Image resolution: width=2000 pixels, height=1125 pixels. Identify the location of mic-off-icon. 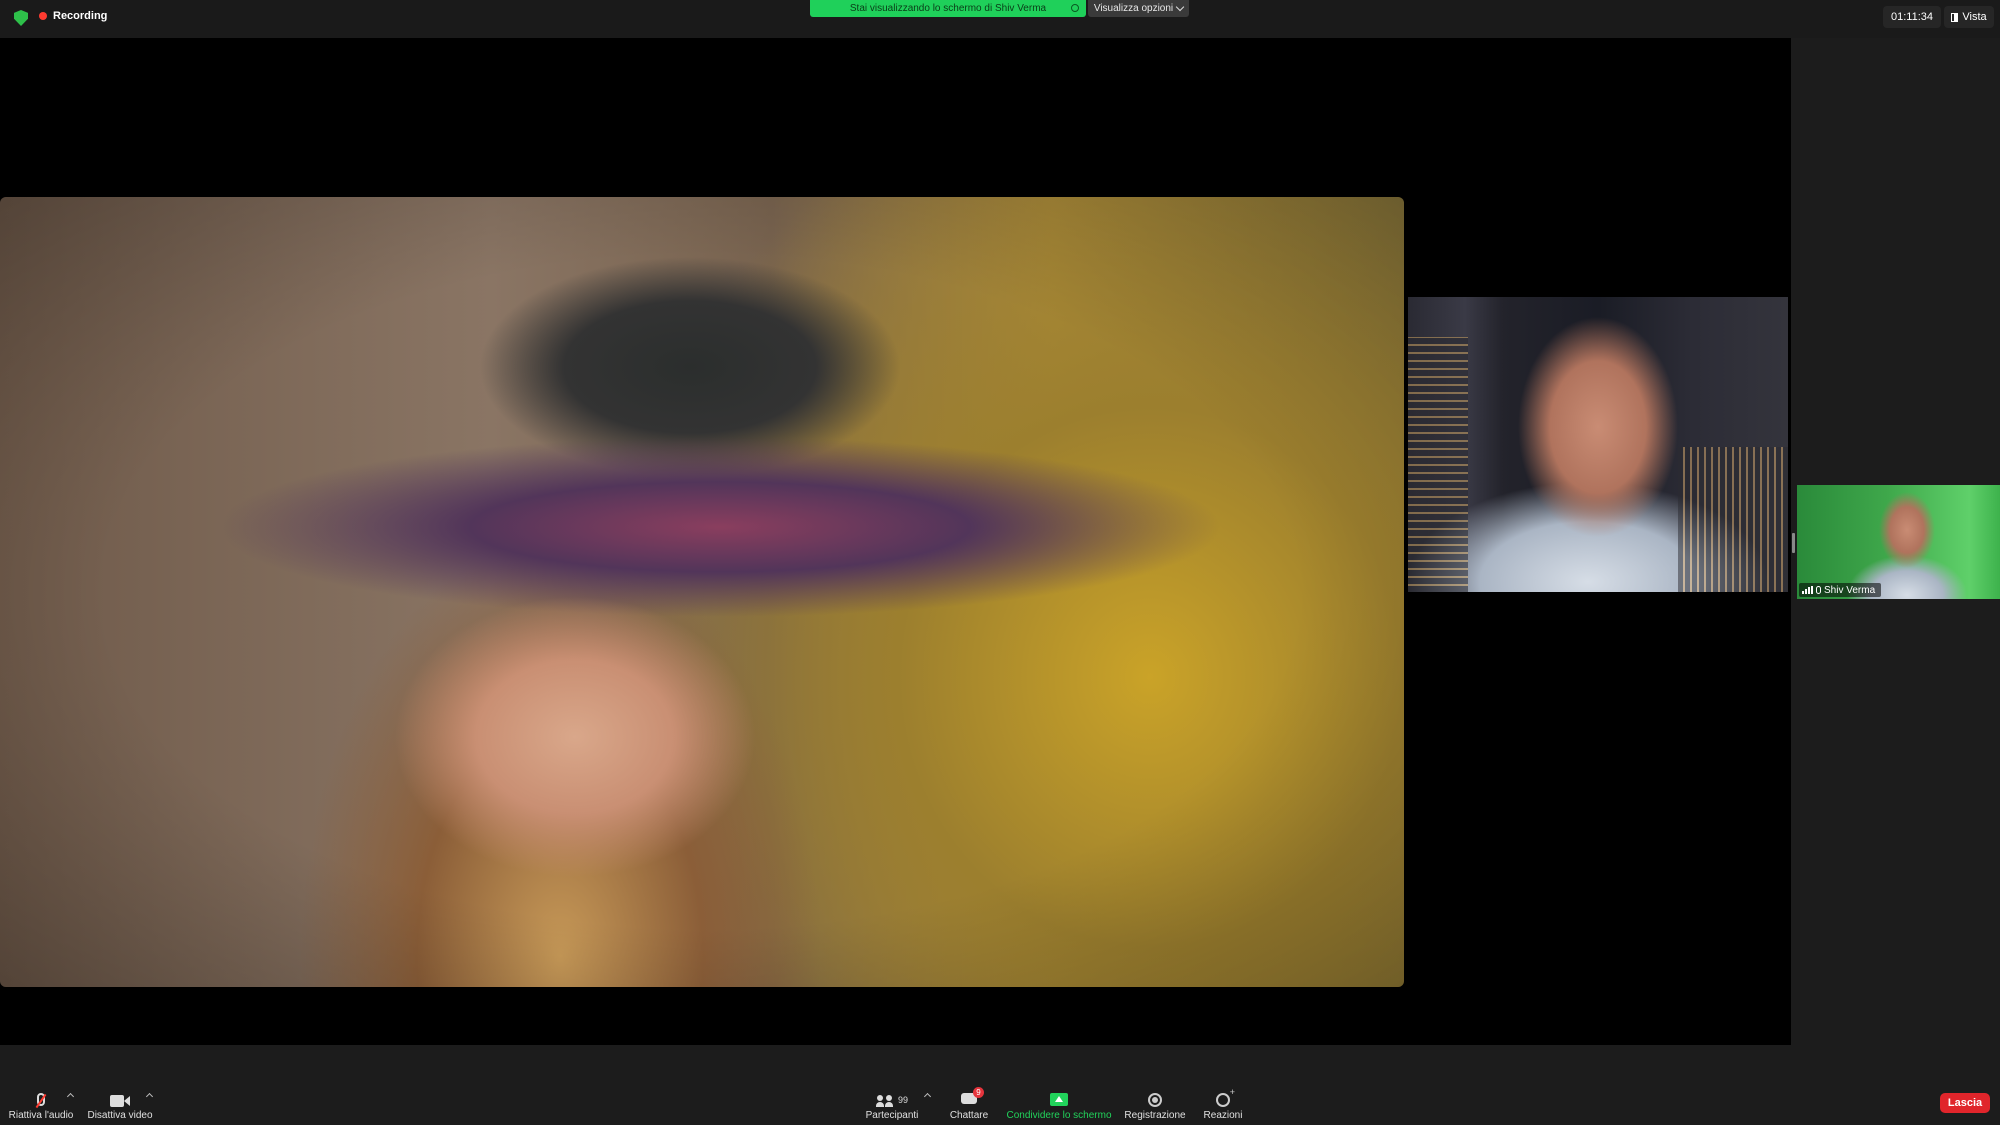
(41, 1099).